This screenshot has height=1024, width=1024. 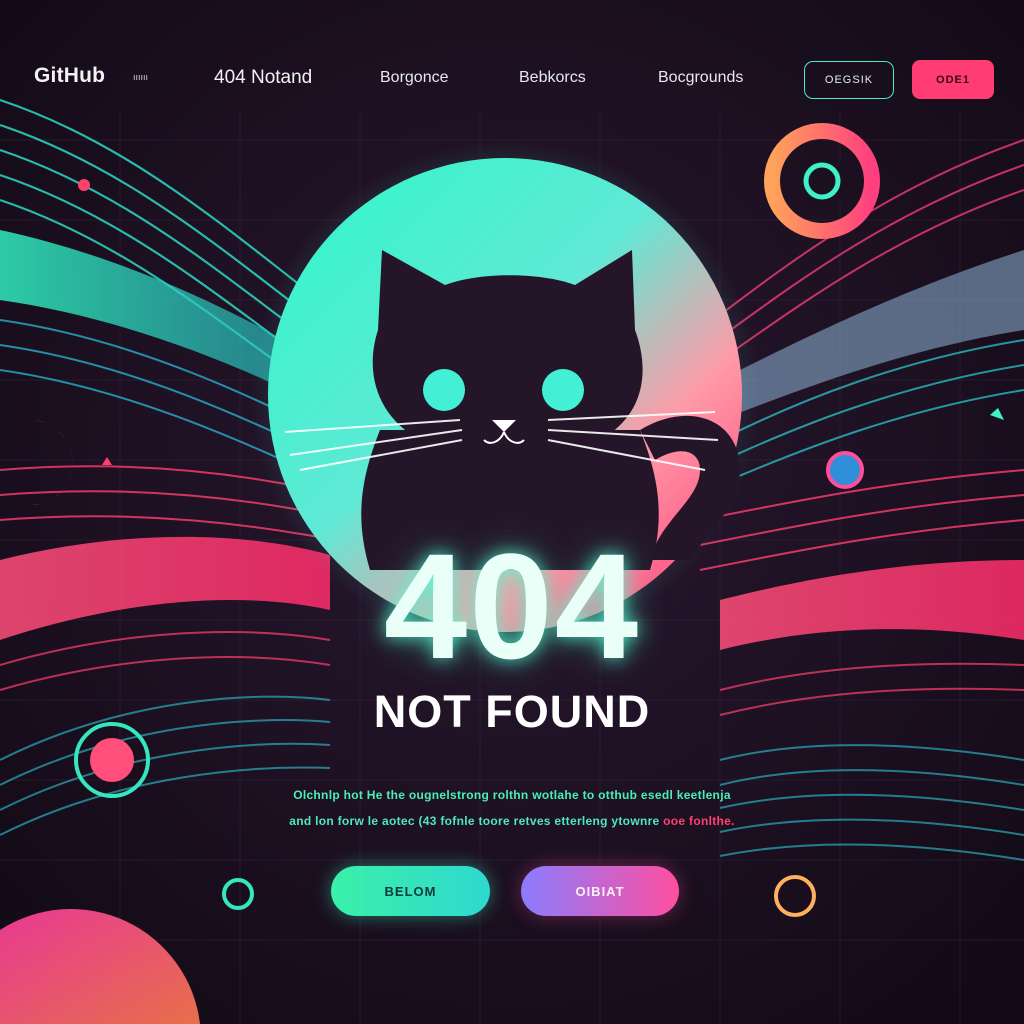 What do you see at coordinates (552, 78) in the screenshot?
I see `nav-link-3: Bebkorcs` at bounding box center [552, 78].